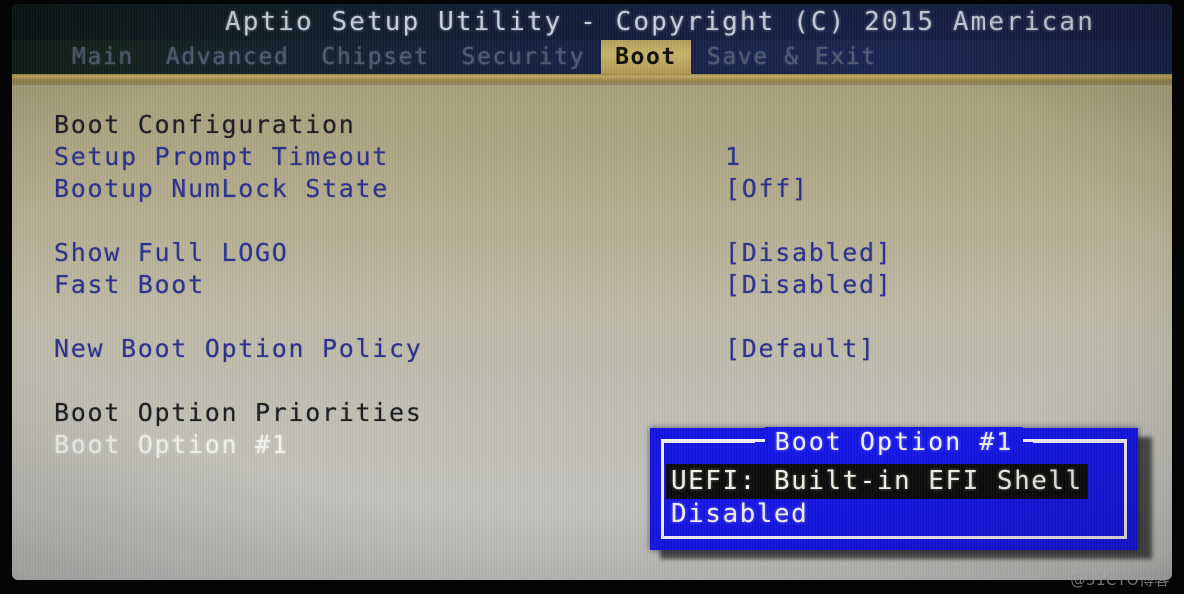 The width and height of the screenshot is (1184, 594). I want to click on menu-tab-chipset: Chipset, so click(375, 57).